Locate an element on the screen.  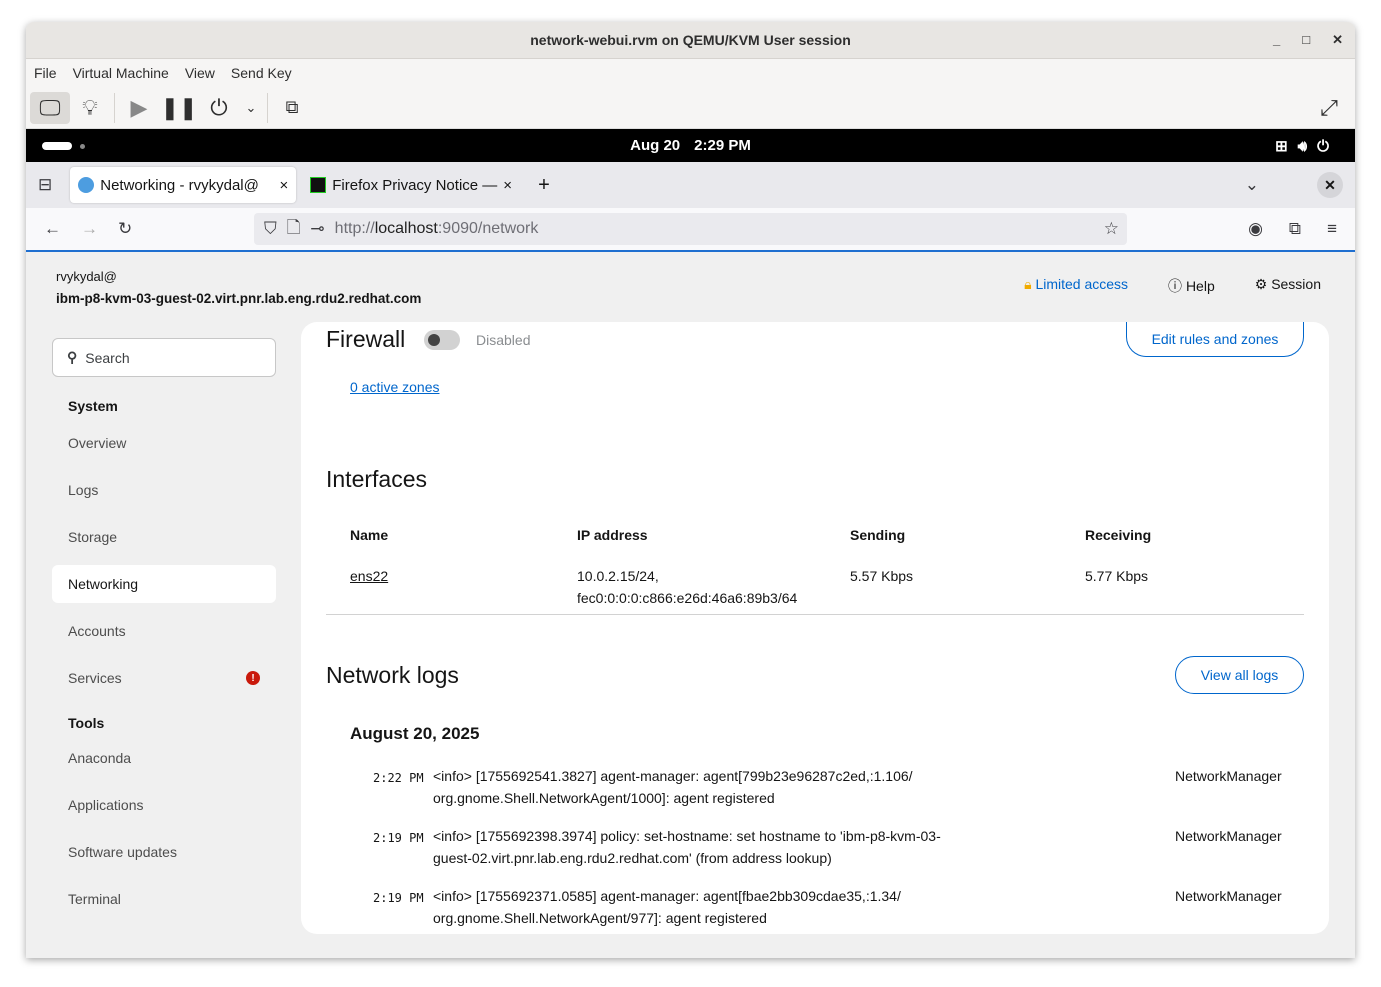
back-icon: ← is located at coordinates (52, 229).